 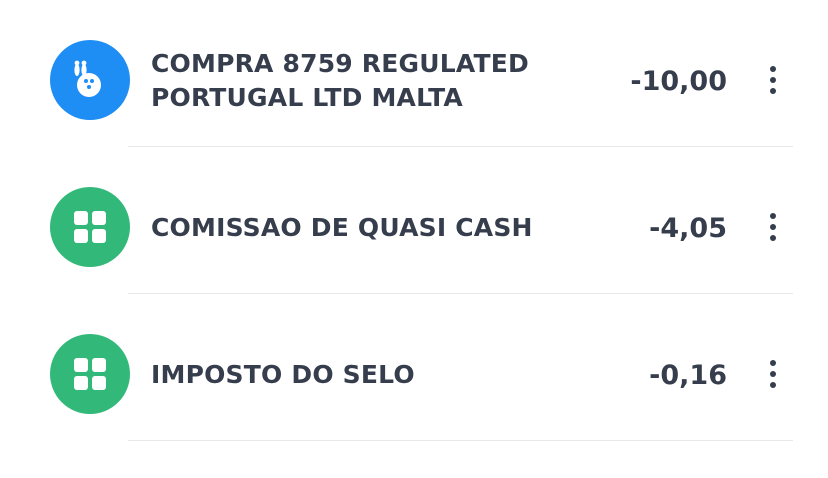 What do you see at coordinates (283, 374) in the screenshot?
I see `transaction-description: IMPOSTO DO SELO` at bounding box center [283, 374].